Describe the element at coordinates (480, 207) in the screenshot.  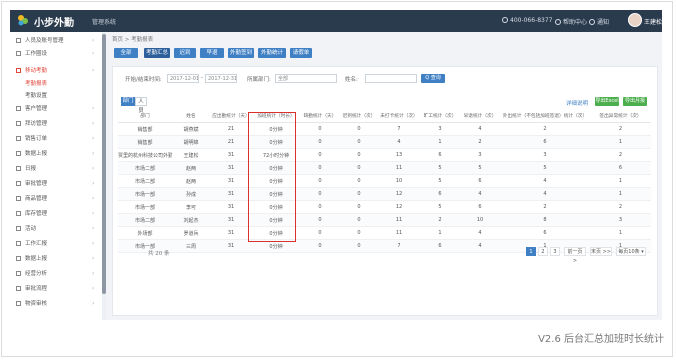
I see `table-cell: 6` at that location.